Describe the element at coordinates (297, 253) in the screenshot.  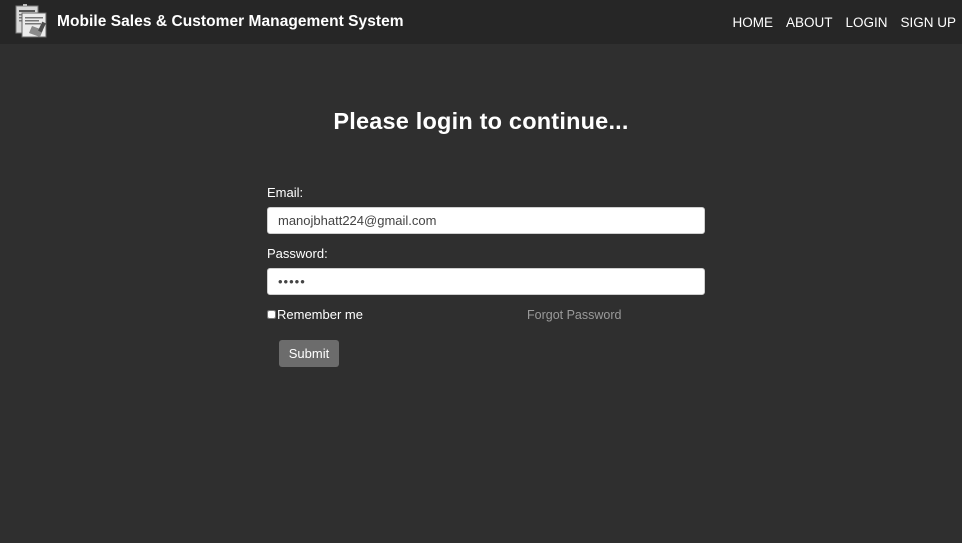
I see `password-label: Password:` at that location.